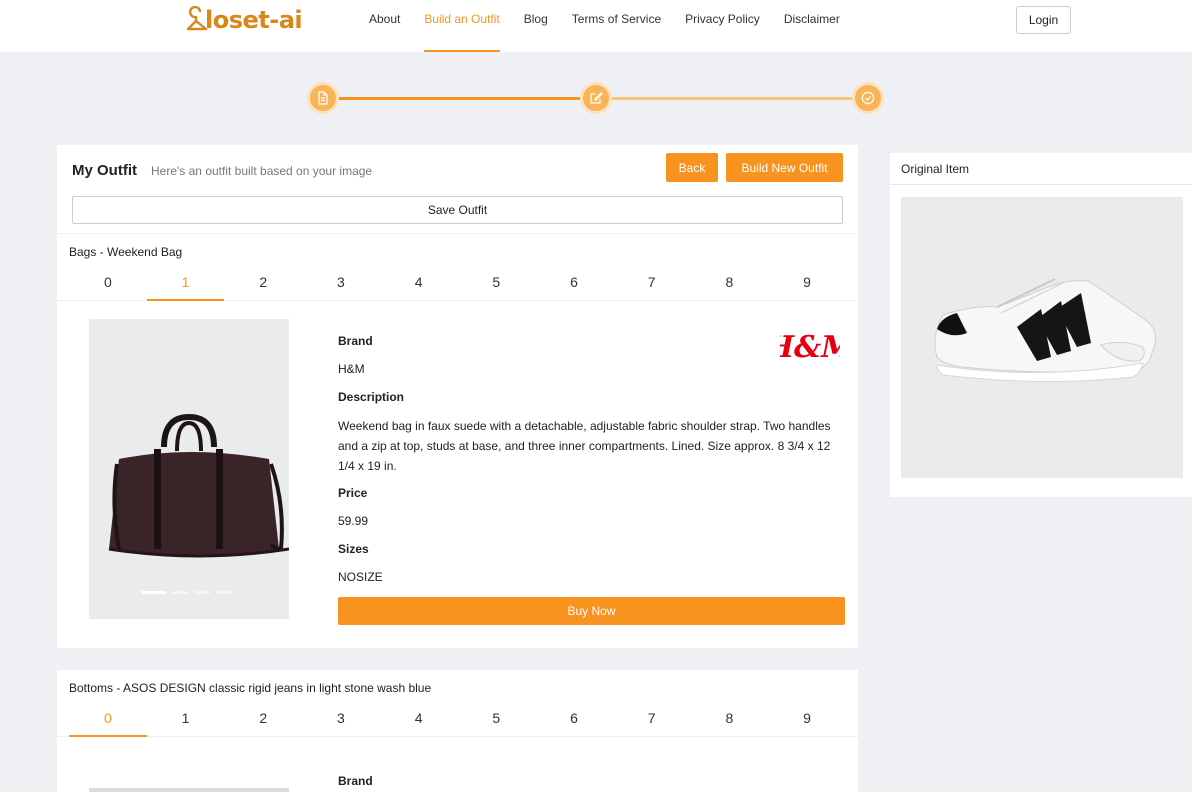 This screenshot has width=1192, height=792. I want to click on carousel-indicators, so click(186, 592).